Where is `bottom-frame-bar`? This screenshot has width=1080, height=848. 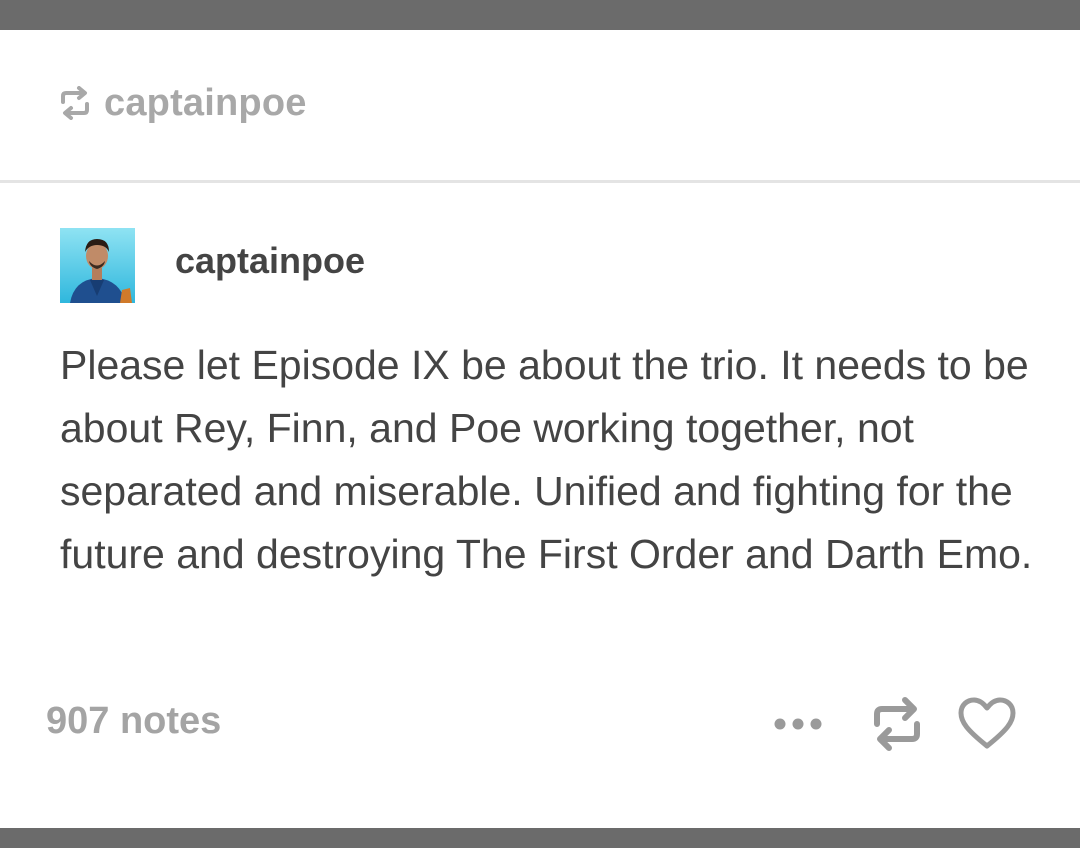
bottom-frame-bar is located at coordinates (540, 838).